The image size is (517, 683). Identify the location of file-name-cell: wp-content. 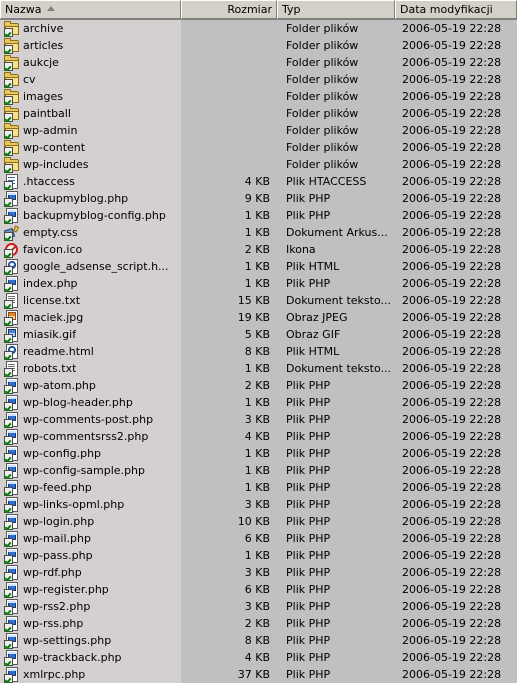
(90, 147).